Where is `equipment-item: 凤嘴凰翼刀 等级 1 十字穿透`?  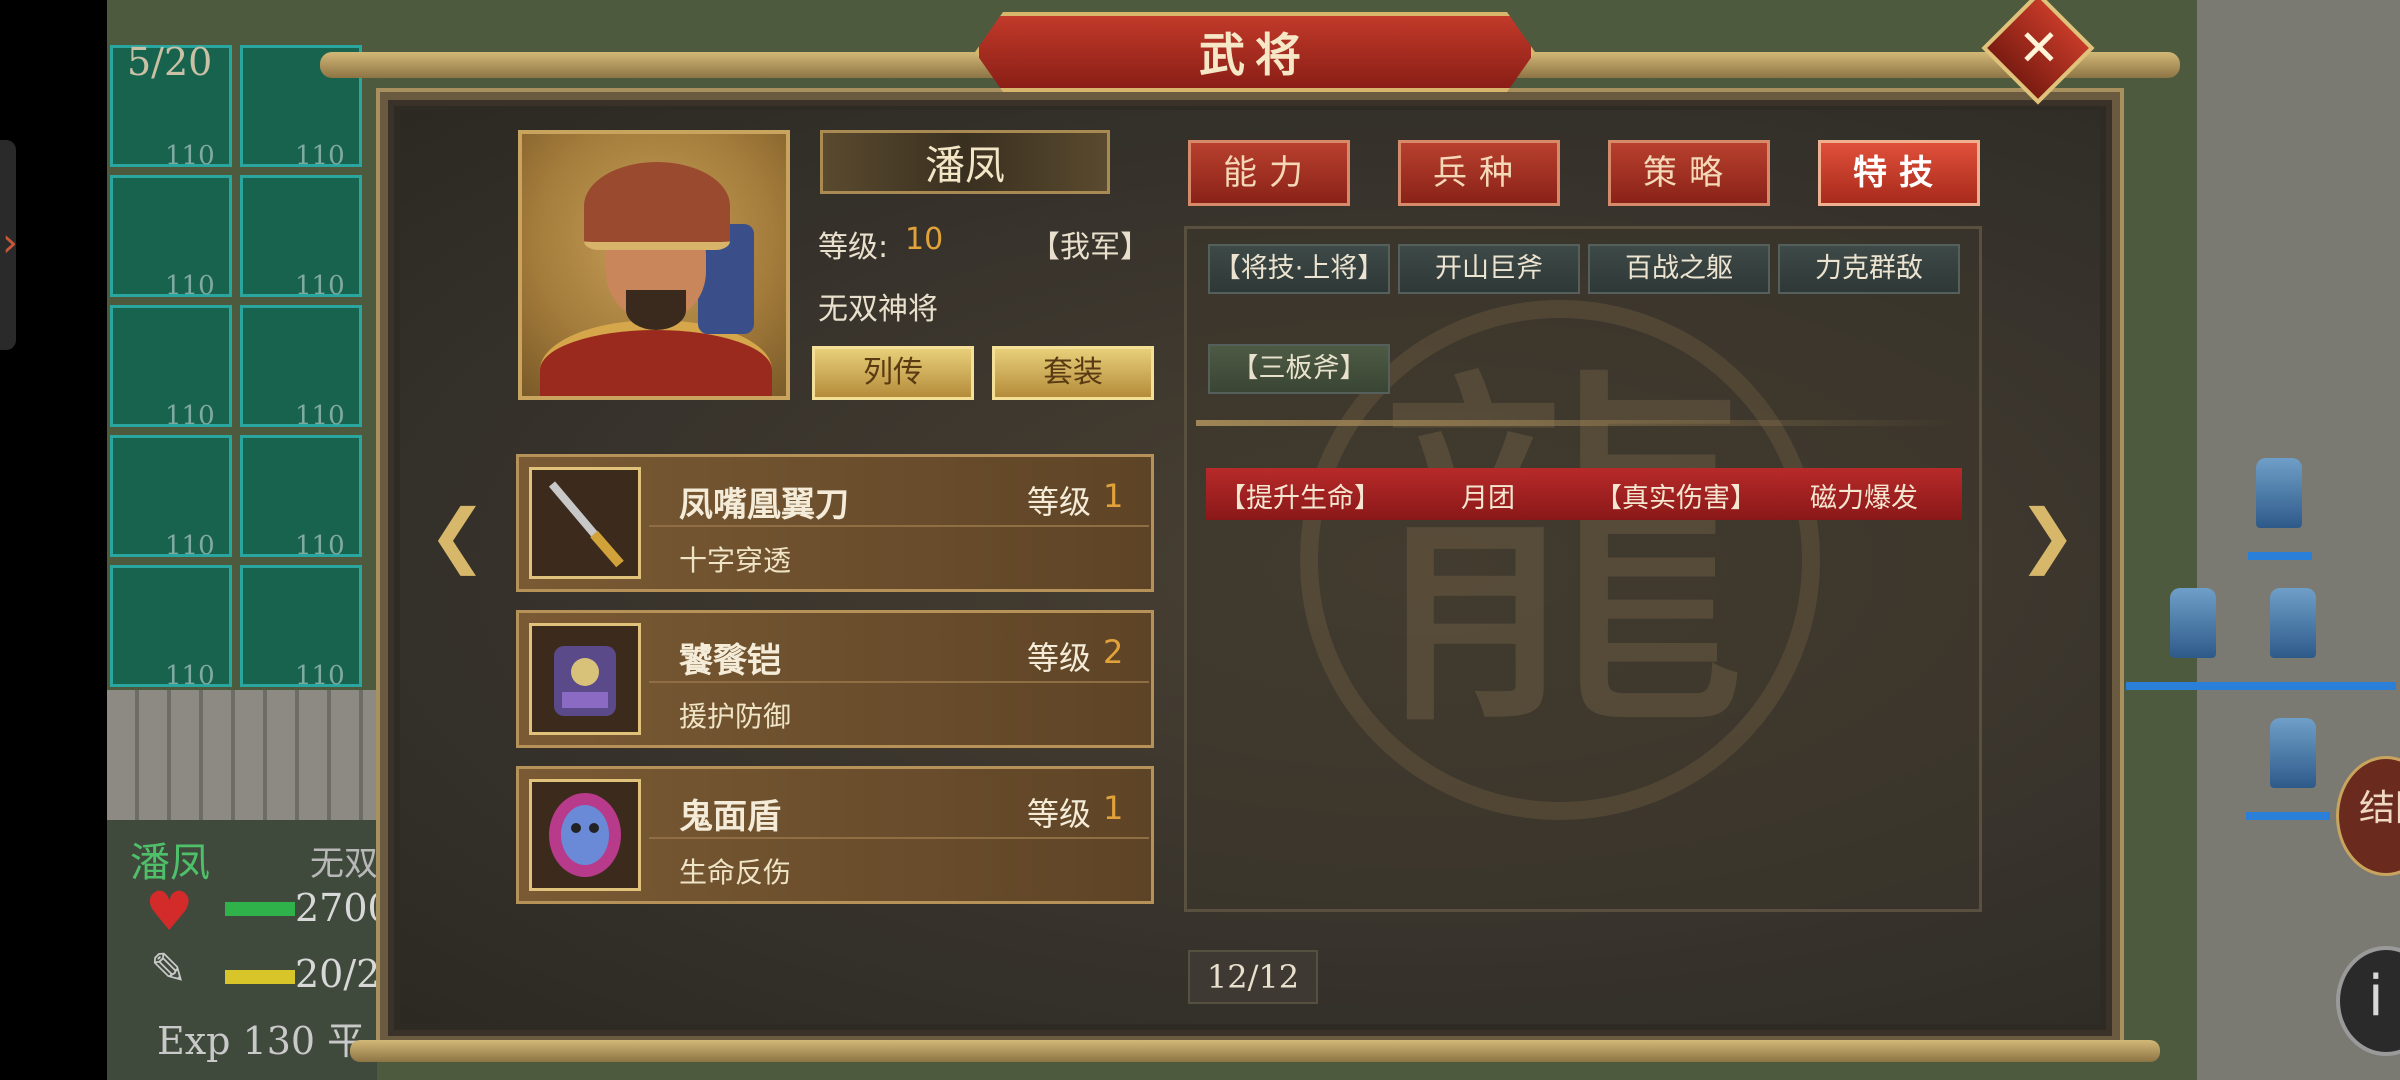 equipment-item: 凤嘴凰翼刀 等级 1 十字穿透 is located at coordinates (835, 523).